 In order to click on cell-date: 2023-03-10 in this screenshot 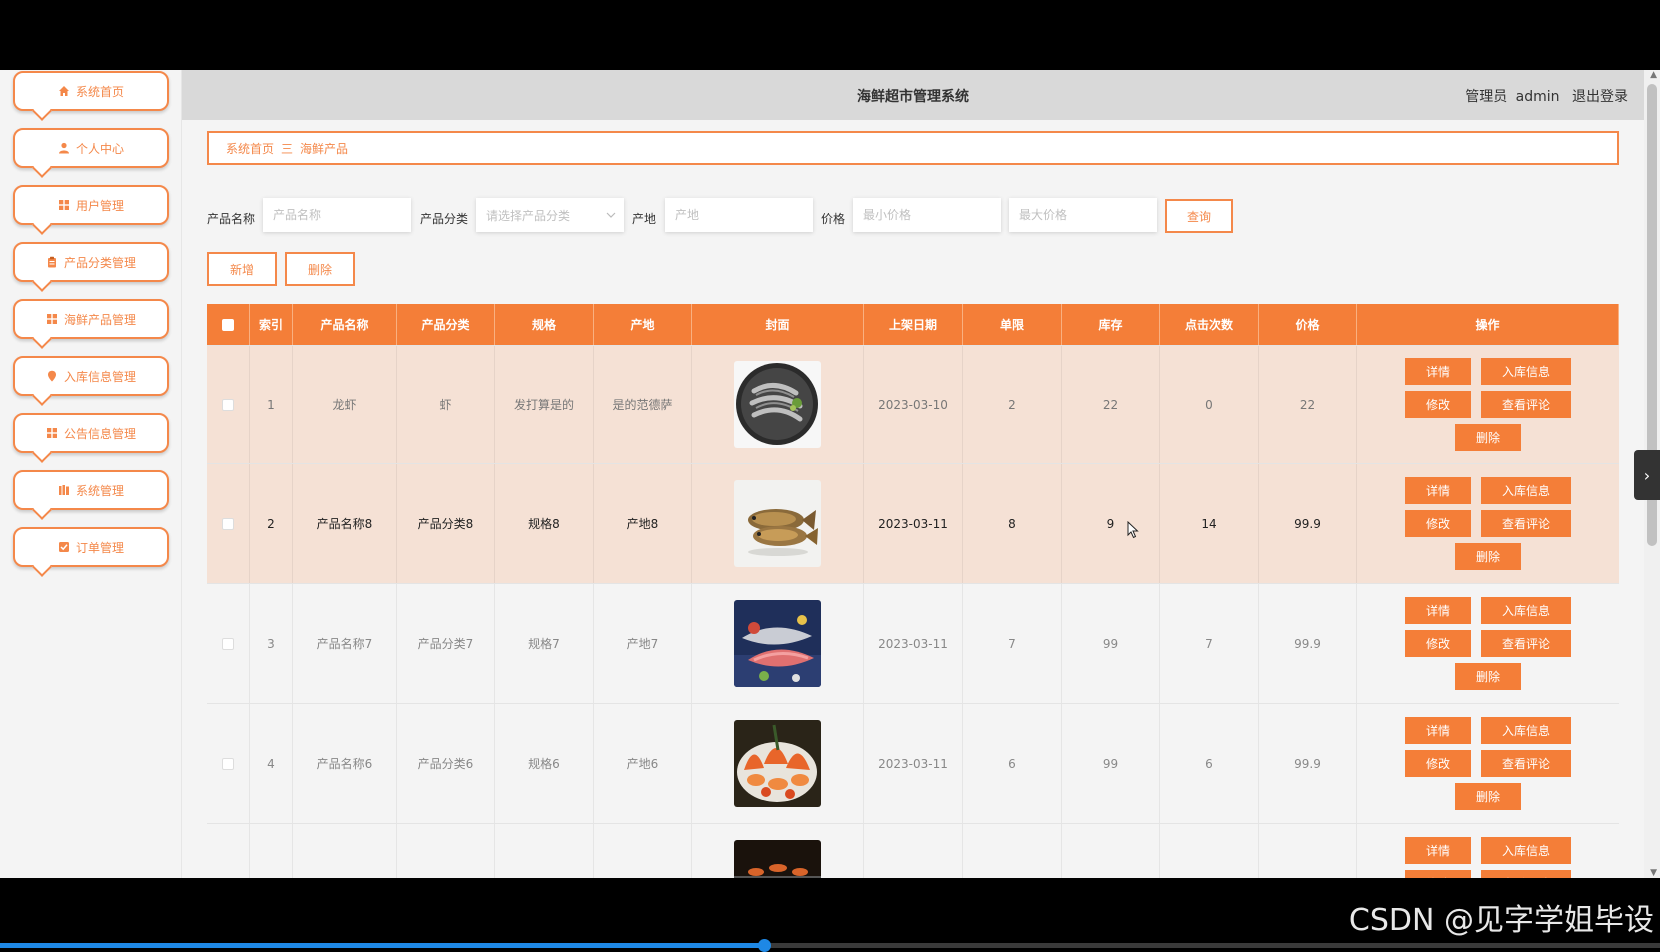, I will do `click(913, 404)`.